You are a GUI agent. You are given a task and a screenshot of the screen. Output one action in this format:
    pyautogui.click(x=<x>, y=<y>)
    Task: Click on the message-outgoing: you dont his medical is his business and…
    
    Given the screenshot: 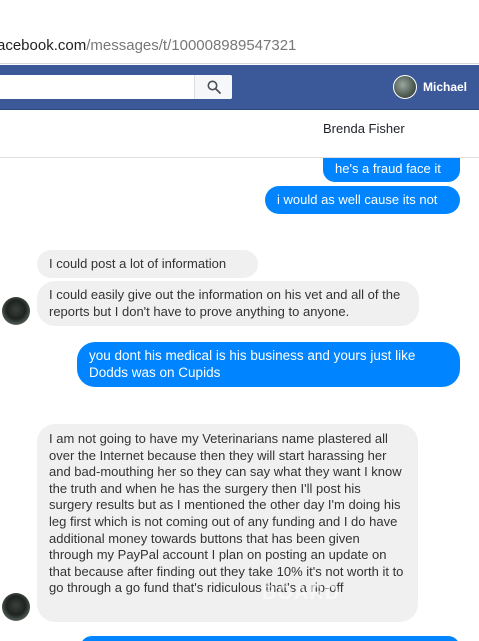 What is the action you would take?
    pyautogui.click(x=268, y=364)
    